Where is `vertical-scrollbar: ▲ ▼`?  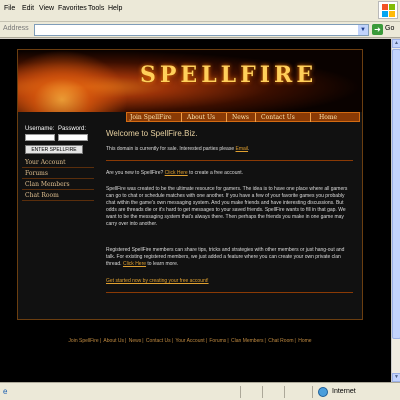 vertical-scrollbar: ▲ ▼ is located at coordinates (395, 210).